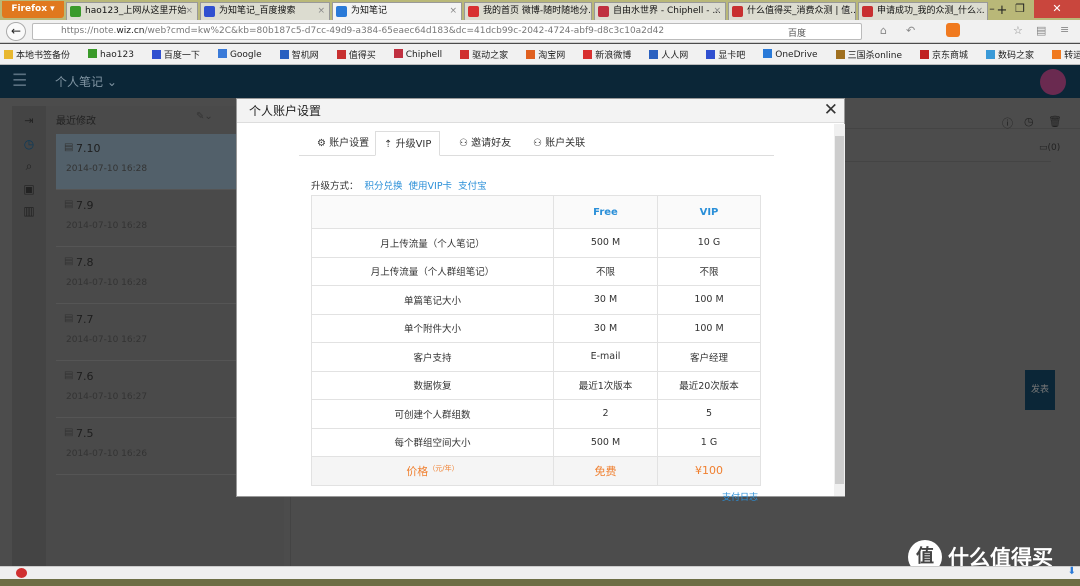 This screenshot has width=1080, height=586. What do you see at coordinates (29, 166) in the screenshot?
I see `search-icon: ⌕` at bounding box center [29, 166].